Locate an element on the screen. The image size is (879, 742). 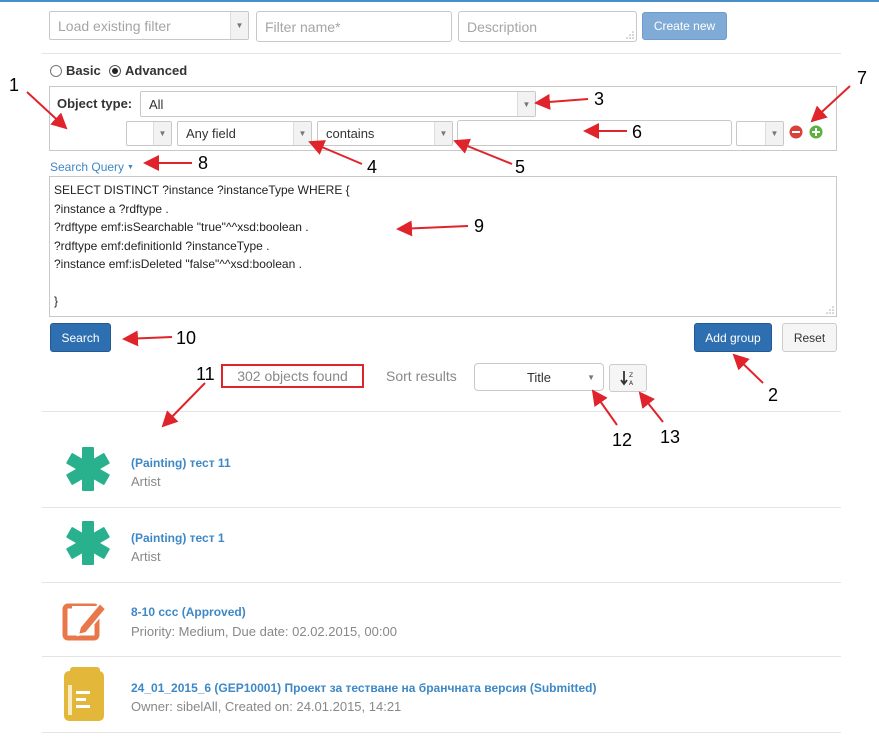
annotation-label-7: 7 is located at coordinates (862, 78).